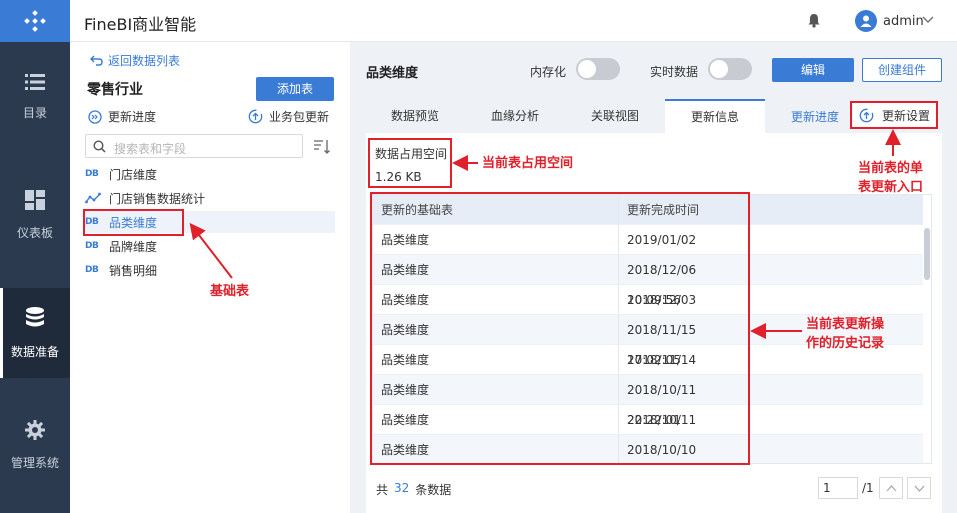  What do you see at coordinates (115, 90) in the screenshot?
I see `package-name: 零售行业` at bounding box center [115, 90].